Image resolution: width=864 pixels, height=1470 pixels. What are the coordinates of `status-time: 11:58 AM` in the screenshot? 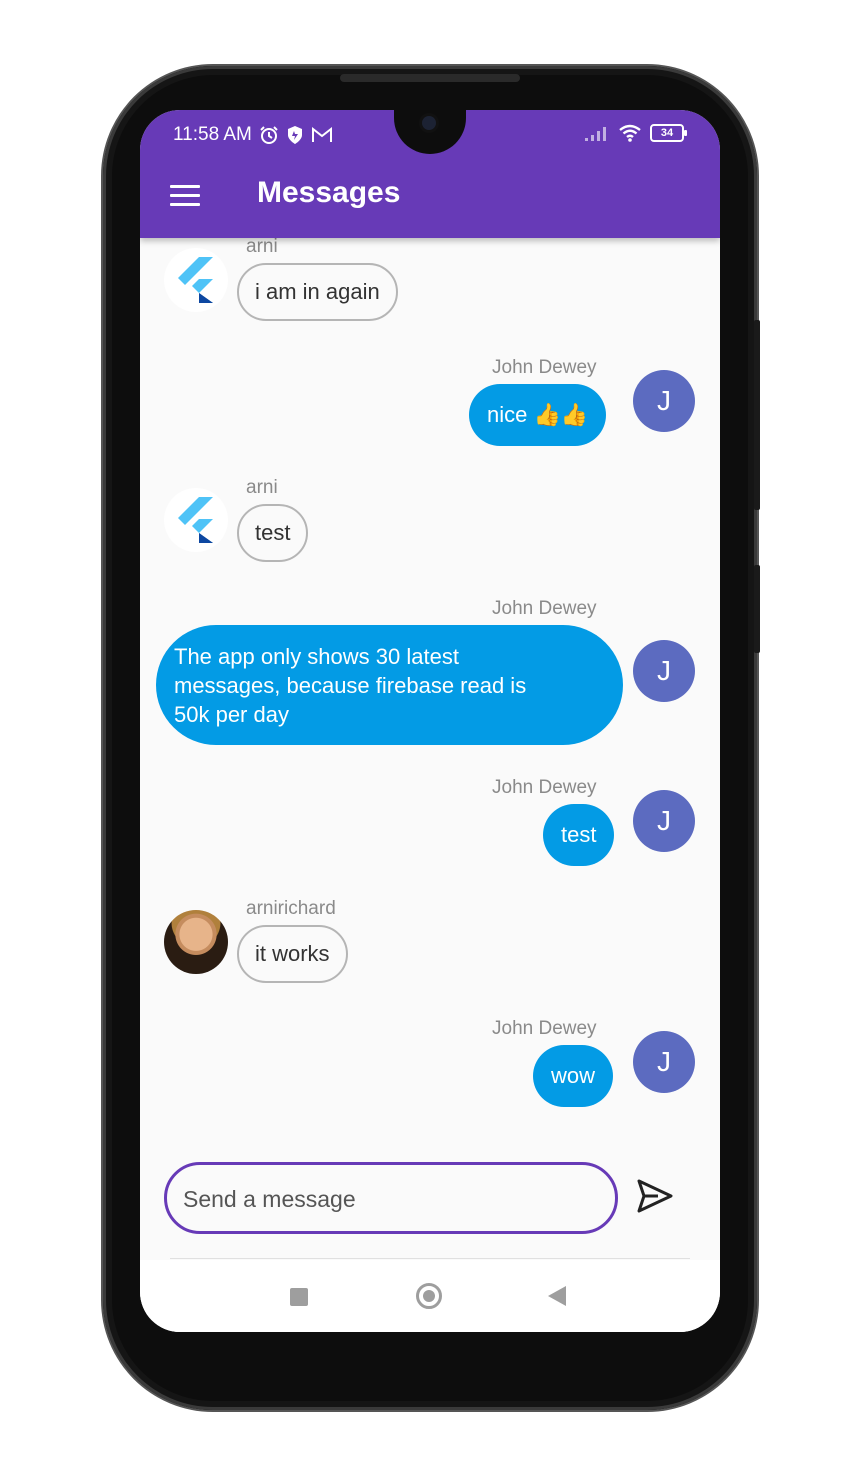 It's located at (212, 134).